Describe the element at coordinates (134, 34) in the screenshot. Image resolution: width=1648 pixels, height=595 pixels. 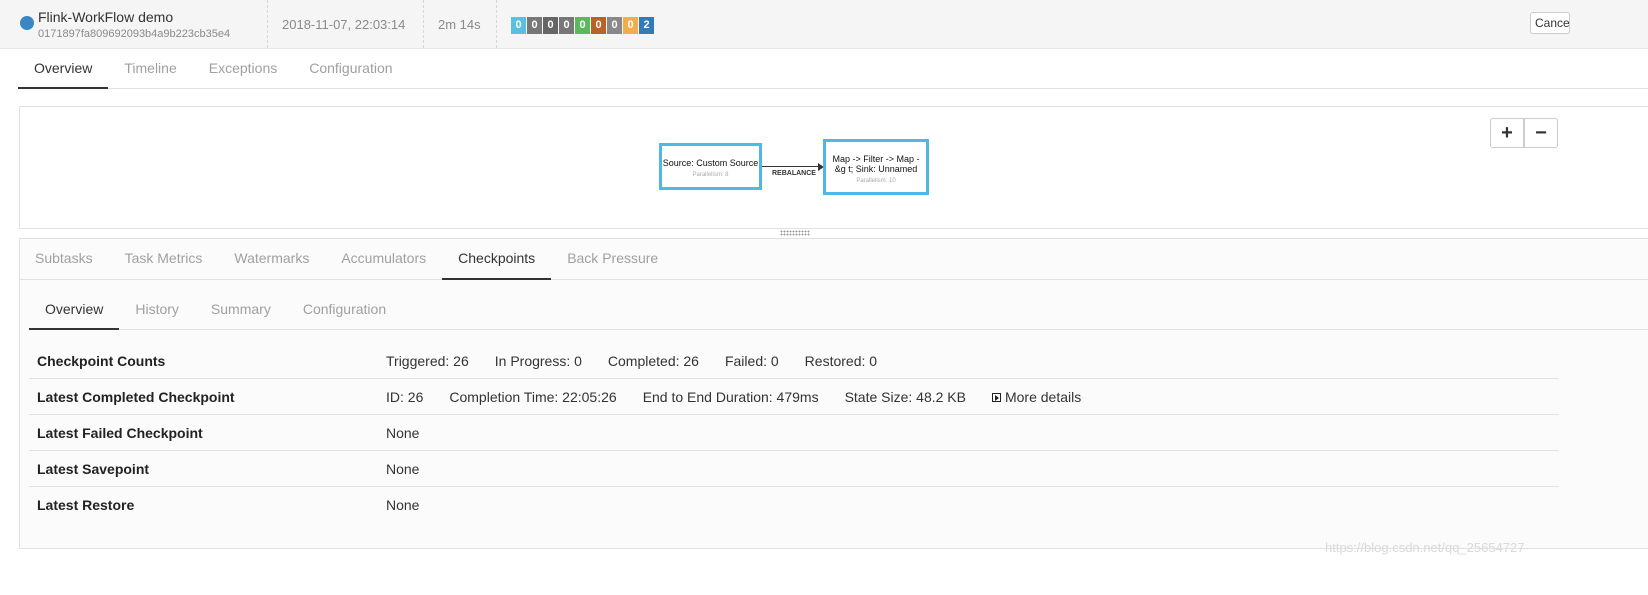
I see `job-id: 0171897fa809692093b4a9b223cb35e4` at that location.